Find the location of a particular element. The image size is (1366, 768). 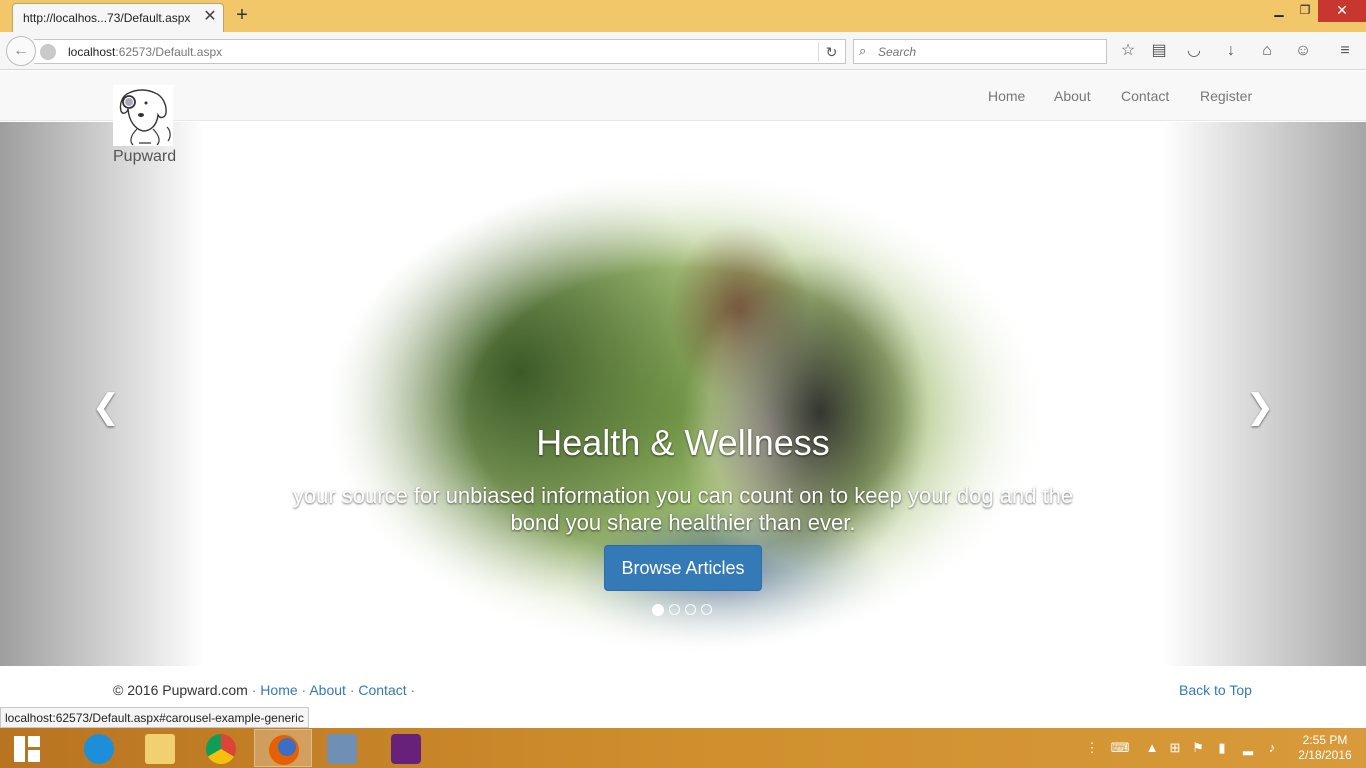

taskbar-app-chrome is located at coordinates (221, 748).